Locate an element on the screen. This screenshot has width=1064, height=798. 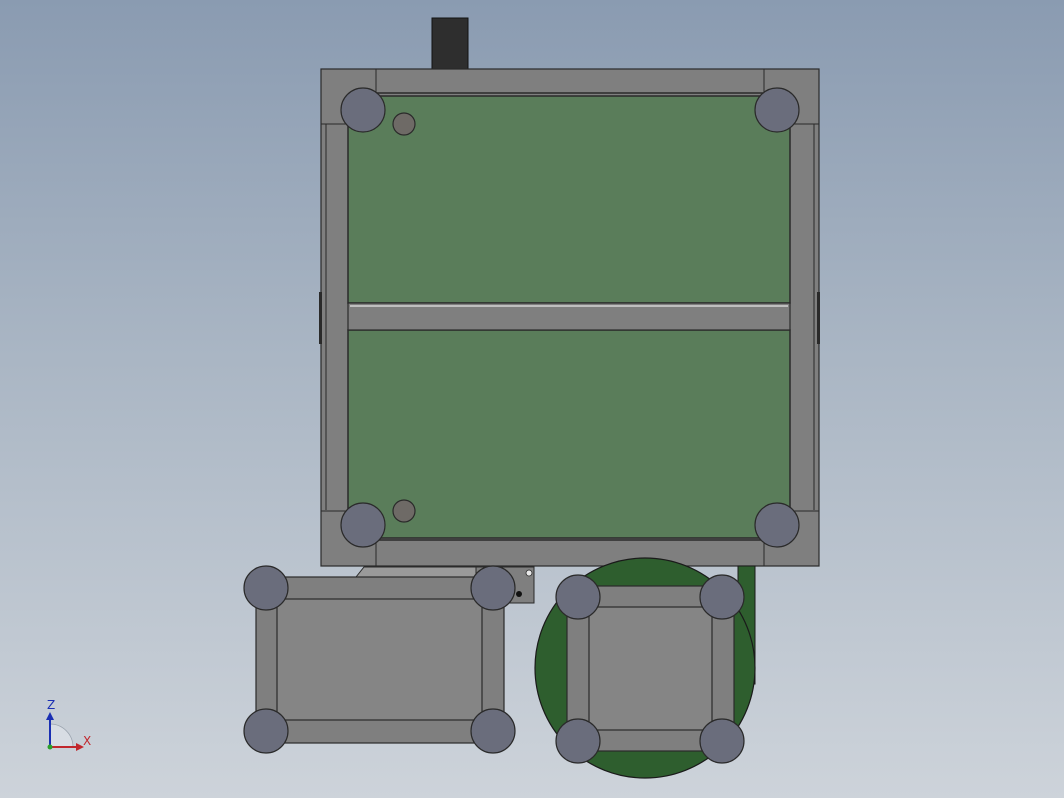
right-foot-bottom-left is located at coordinates (578, 741).